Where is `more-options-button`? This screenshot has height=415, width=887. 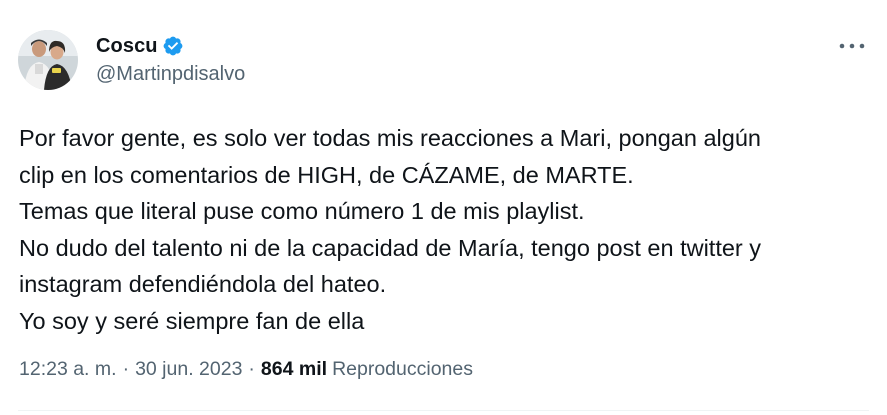 more-options-button is located at coordinates (852, 46).